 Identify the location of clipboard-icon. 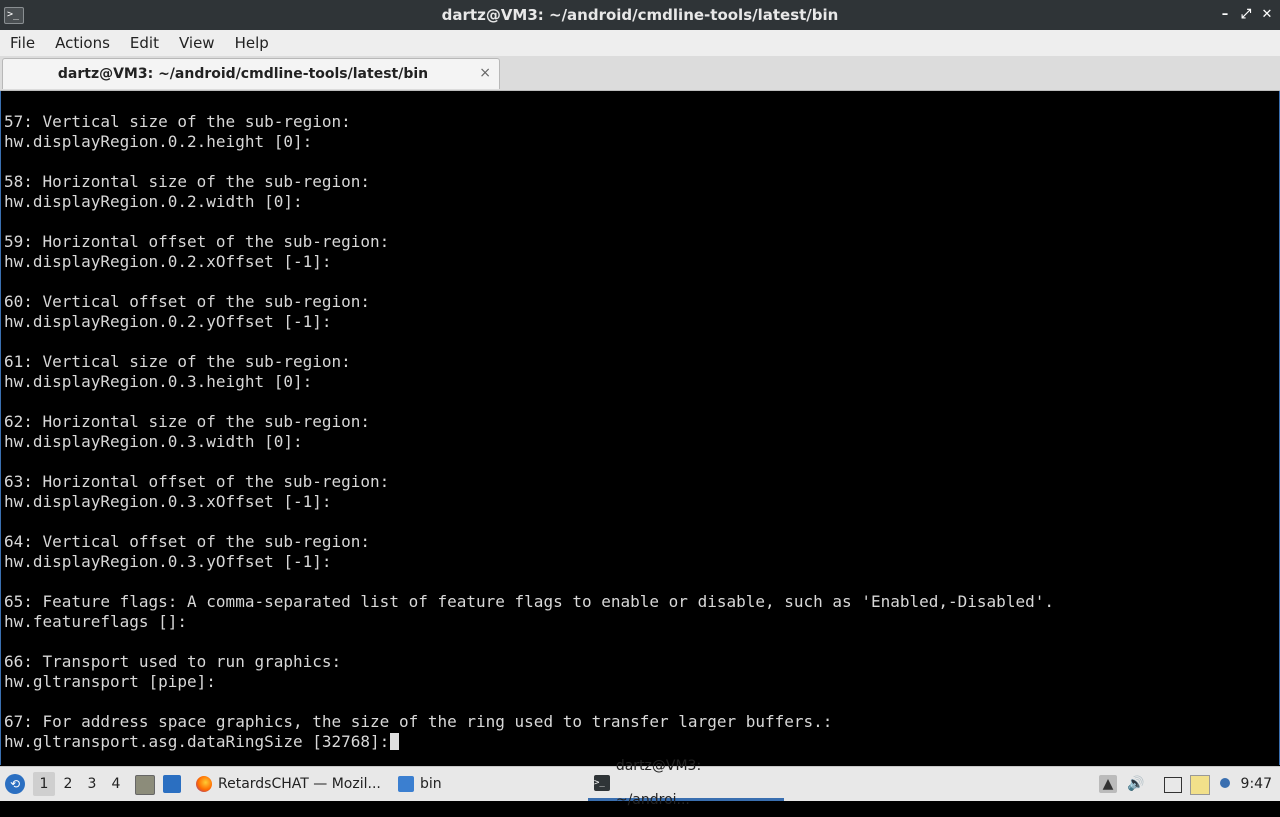
(1200, 785).